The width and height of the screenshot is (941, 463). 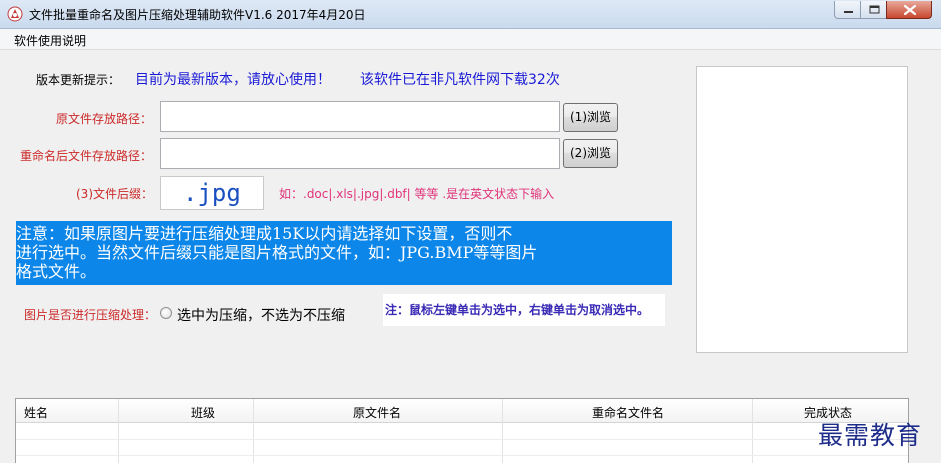 I want to click on minimize-icon, so click(x=848, y=12).